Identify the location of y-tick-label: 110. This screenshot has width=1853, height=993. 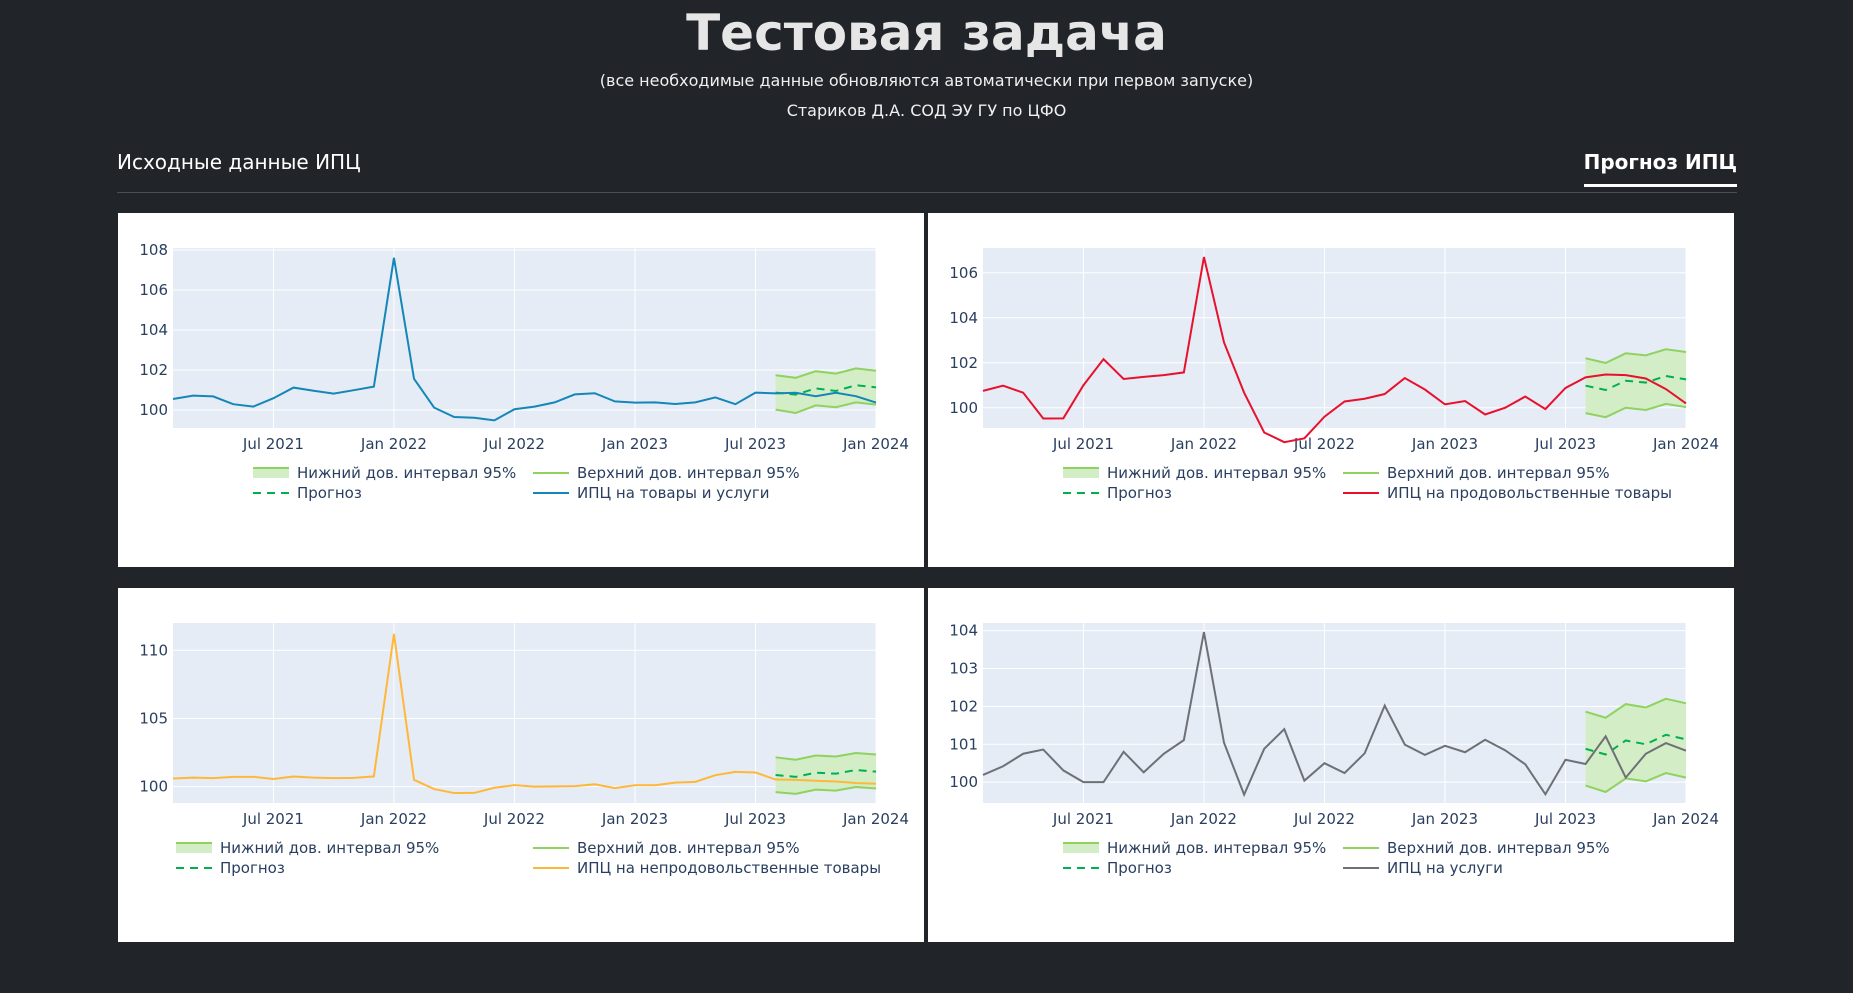
(153, 650).